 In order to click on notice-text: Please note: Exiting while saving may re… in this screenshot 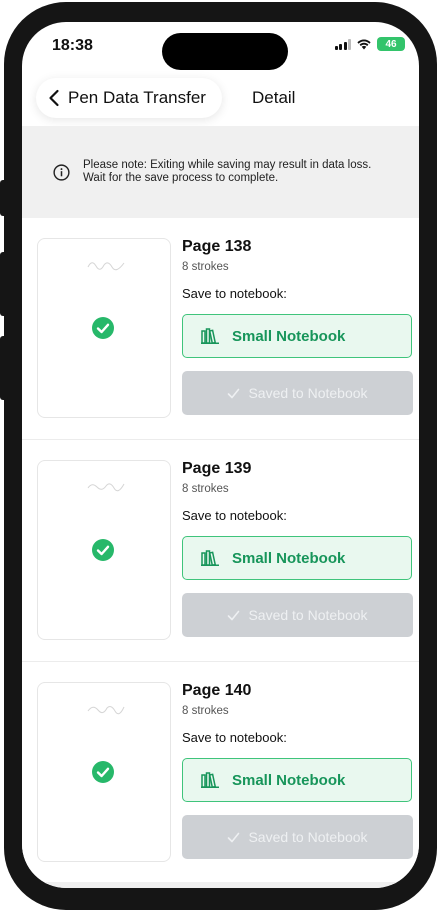, I will do `click(227, 171)`.